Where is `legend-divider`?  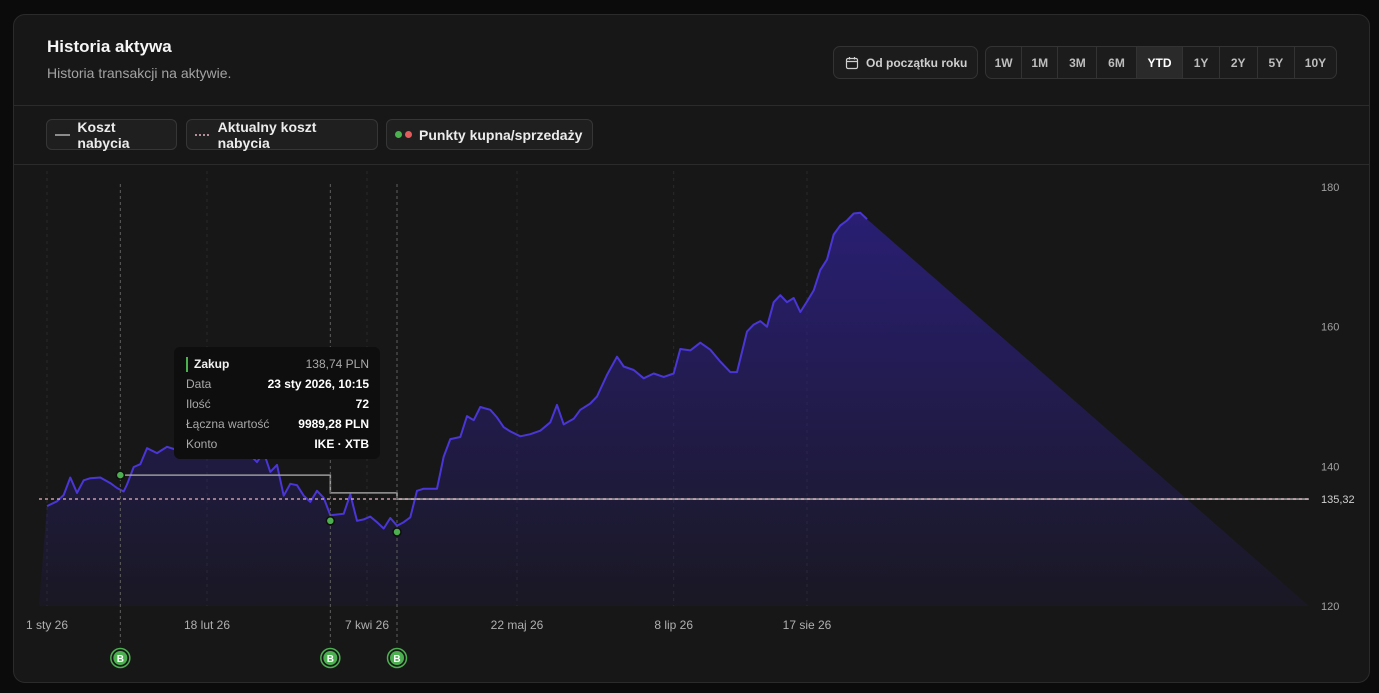
legend-divider is located at coordinates (691, 164).